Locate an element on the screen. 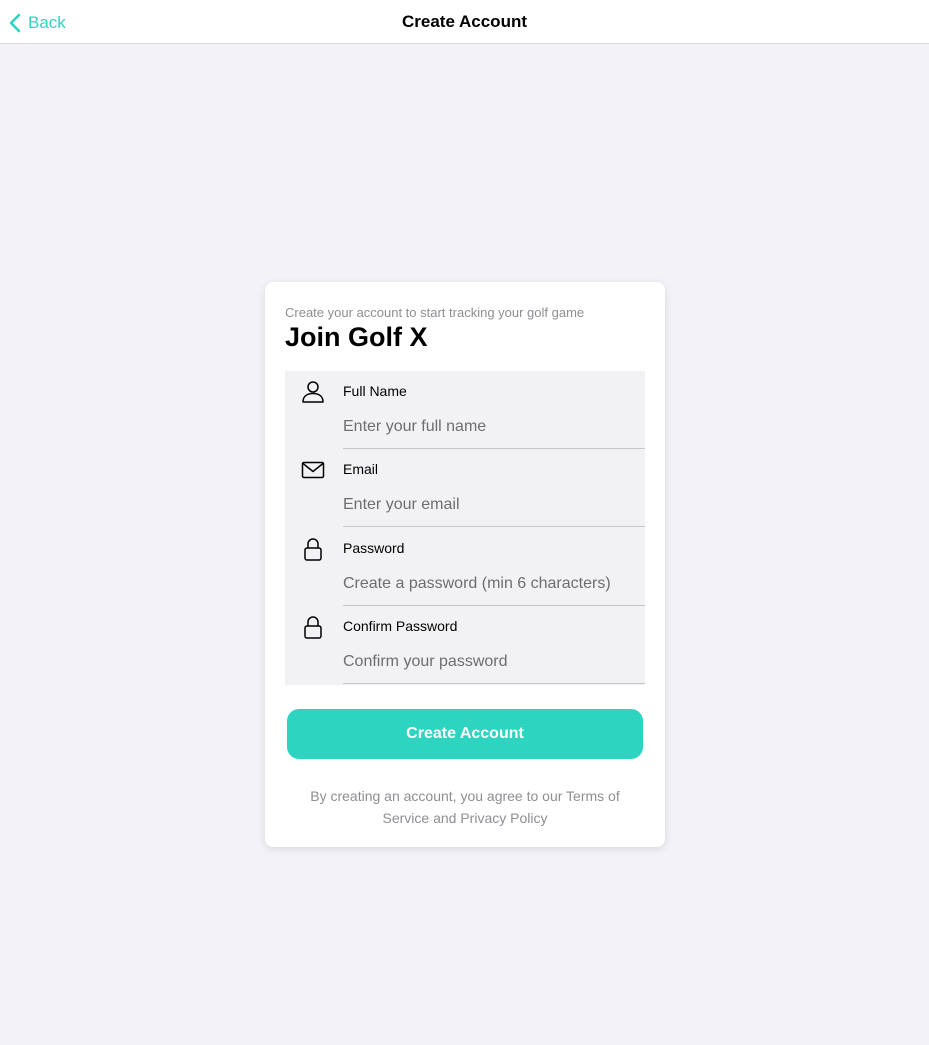 This screenshot has height=1045, width=929. email-label: Email is located at coordinates (361, 469).